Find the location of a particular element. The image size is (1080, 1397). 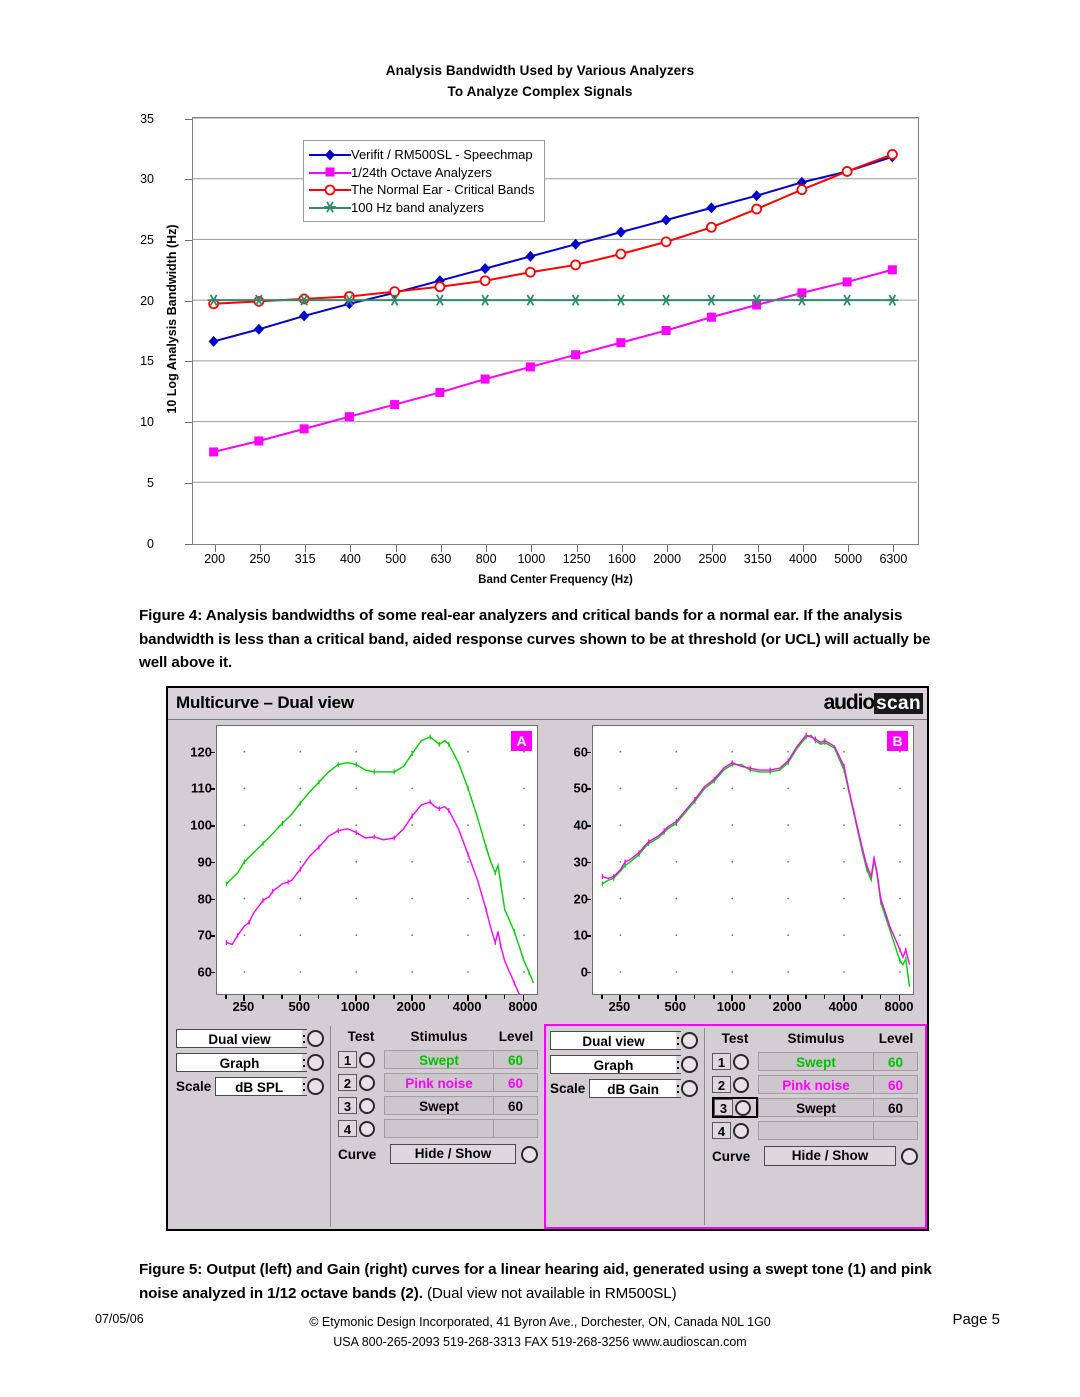

display-select-b: Graph is located at coordinates (624, 1064).